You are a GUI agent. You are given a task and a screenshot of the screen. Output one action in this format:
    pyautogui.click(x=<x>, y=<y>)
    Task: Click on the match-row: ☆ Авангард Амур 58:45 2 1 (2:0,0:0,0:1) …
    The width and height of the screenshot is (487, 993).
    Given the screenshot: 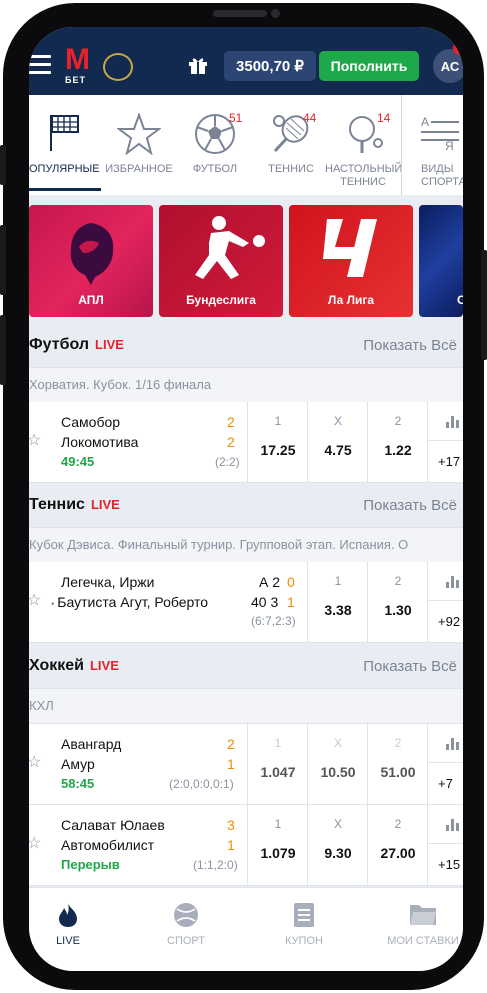 What is the action you would take?
    pyautogui.click(x=246, y=764)
    